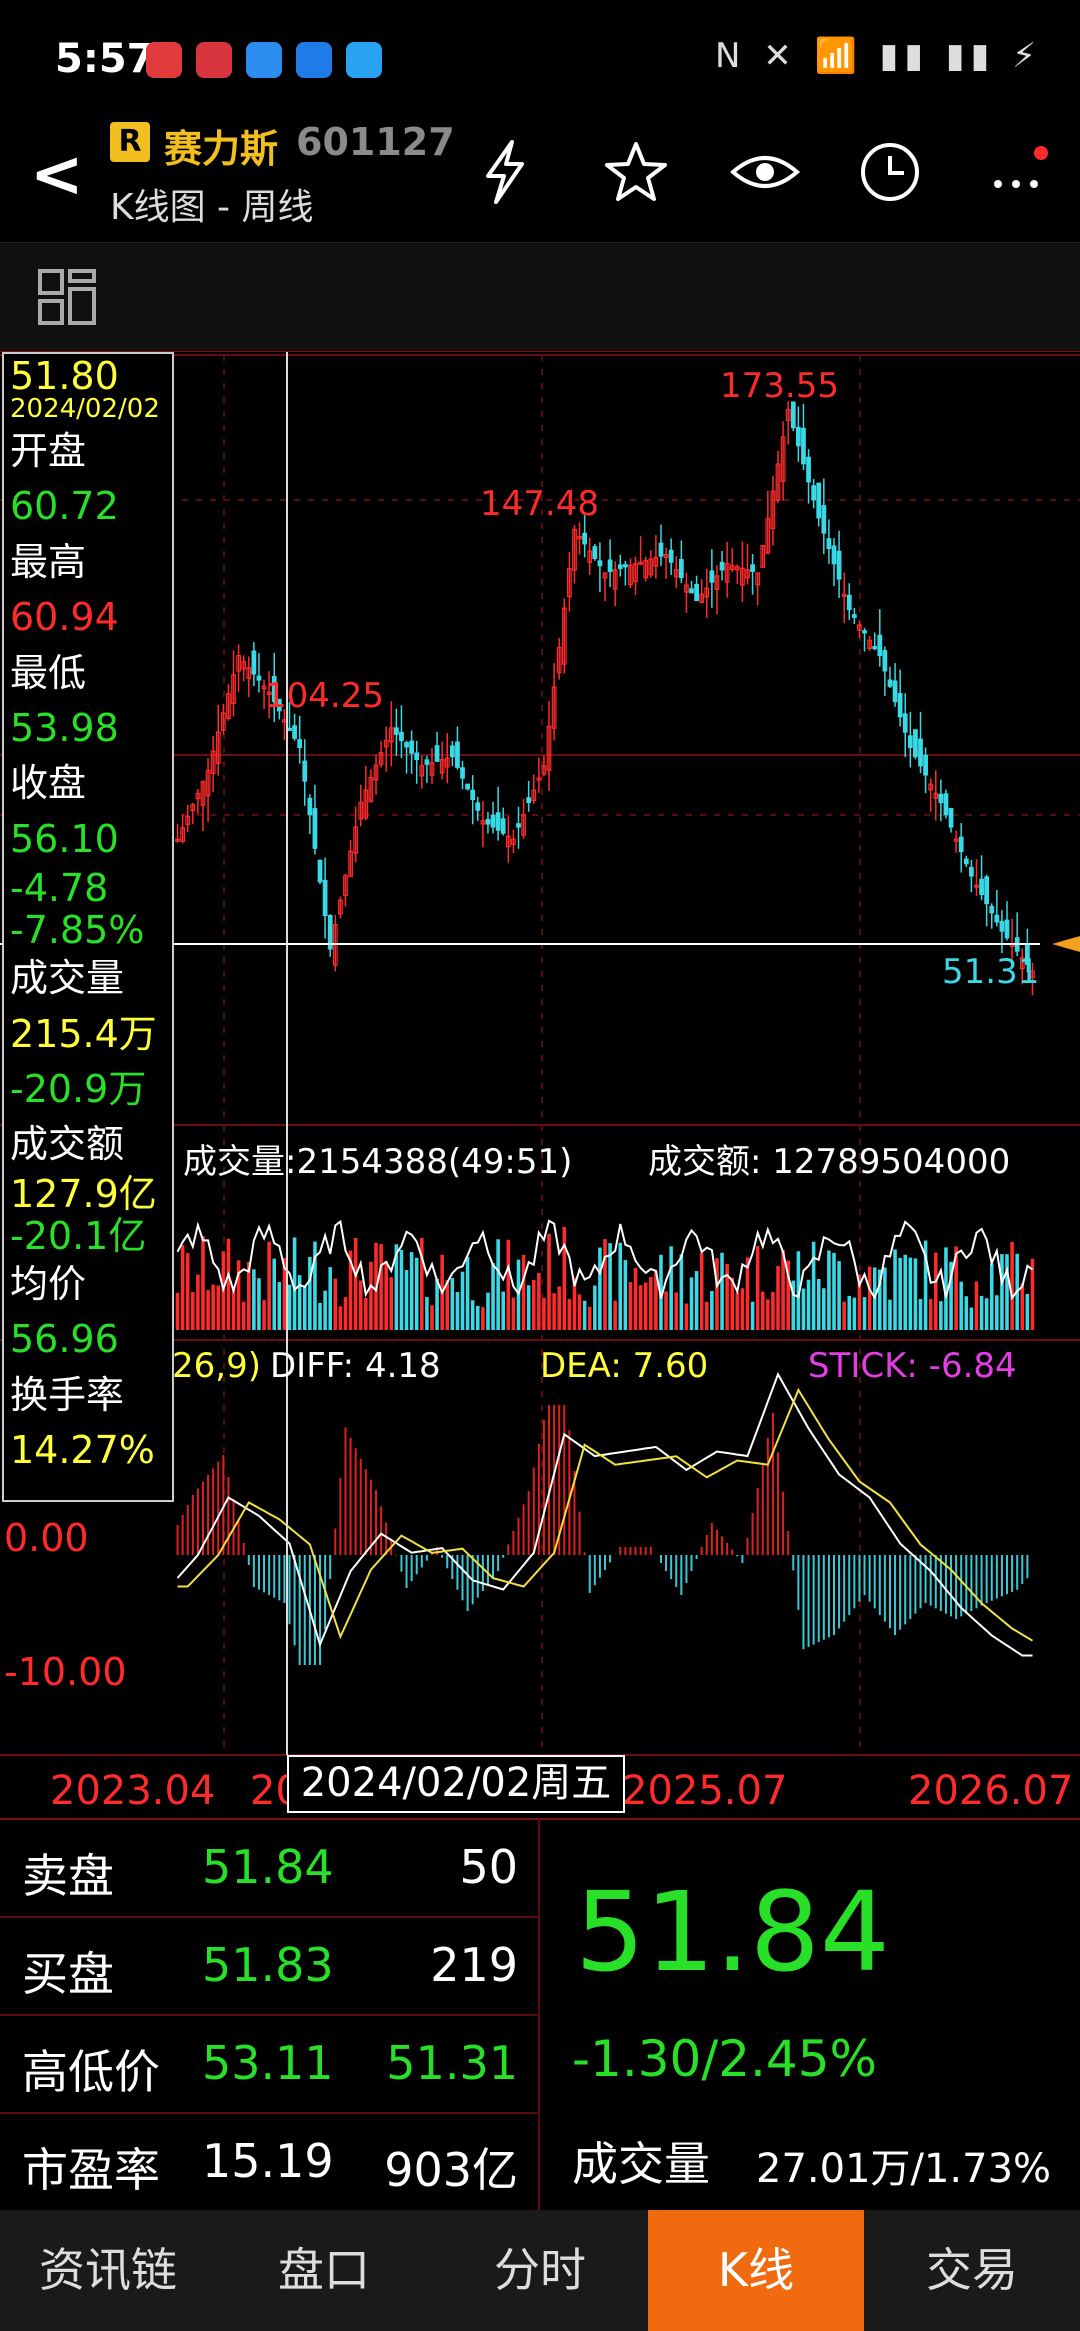 The width and height of the screenshot is (1080, 2331). I want to click on pe-label: 市盈率, so click(91, 2170).